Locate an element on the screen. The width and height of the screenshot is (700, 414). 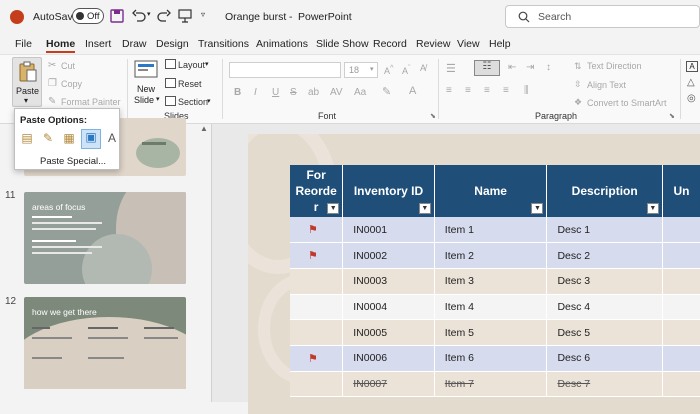
clear-format-icon: A̸ is located at coordinates (423, 68).